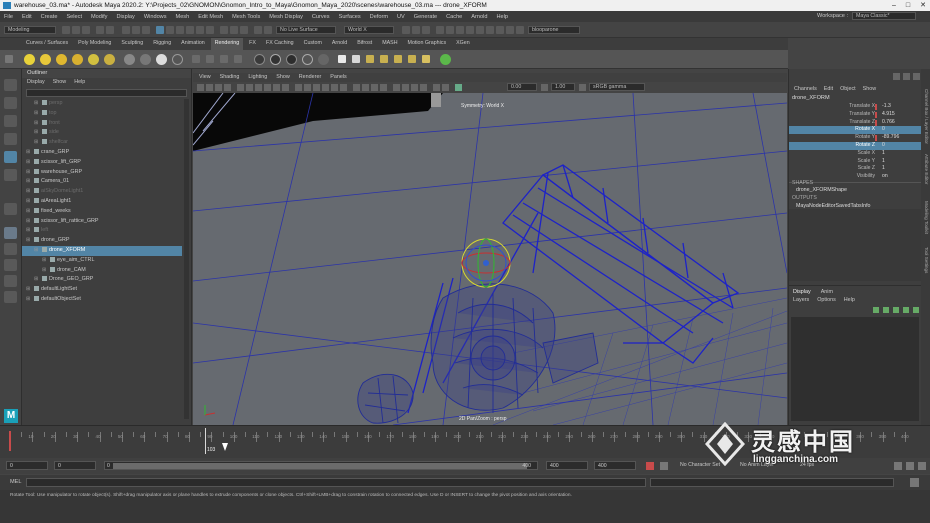  What do you see at coordinates (350, 17) in the screenshot?
I see `menu-surfaces: Surfaces` at bounding box center [350, 17].